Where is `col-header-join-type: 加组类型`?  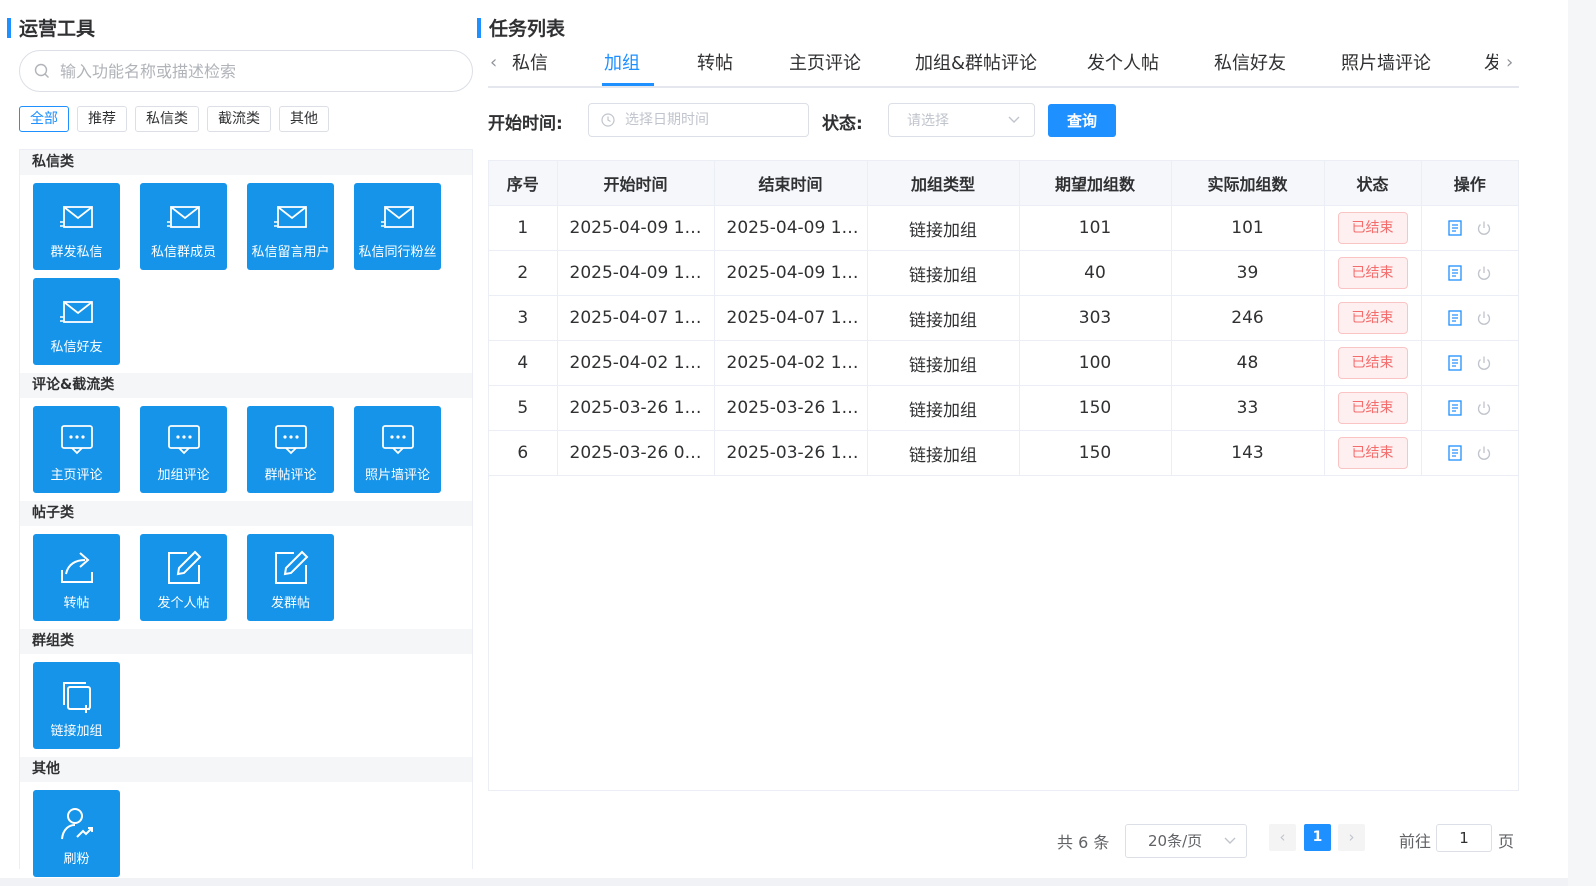
col-header-join-type: 加组类型 is located at coordinates (943, 183).